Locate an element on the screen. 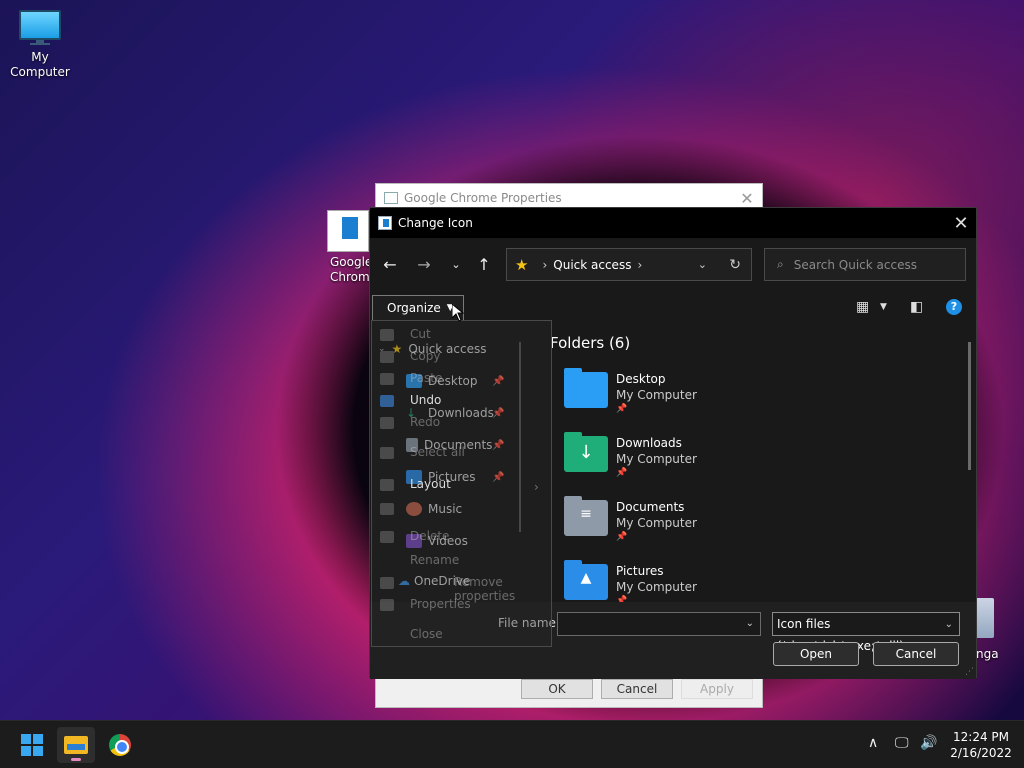 The image size is (1024, 768). windows-logo-icon is located at coordinates (32, 745).